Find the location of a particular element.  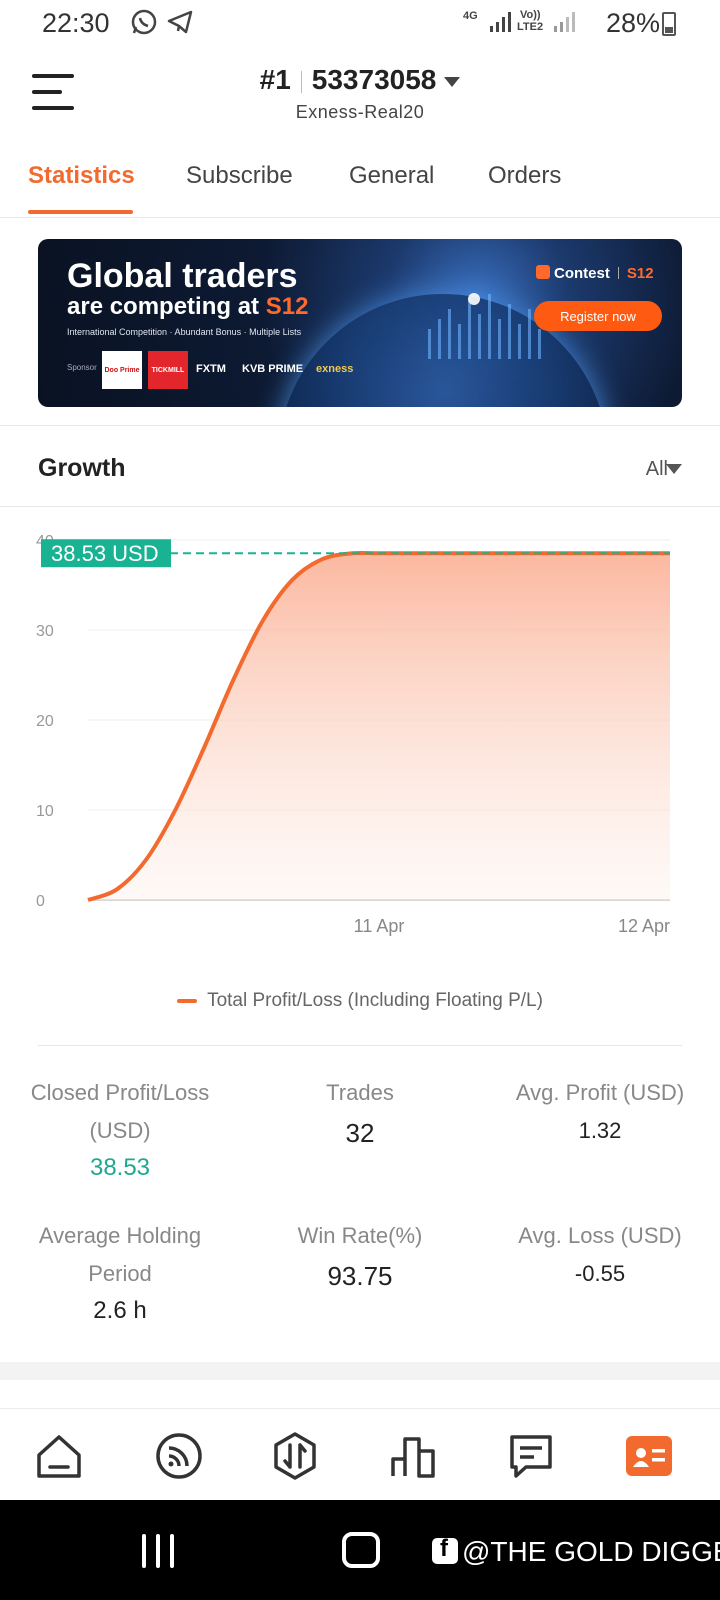

home-button-icon is located at coordinates (361, 1550).